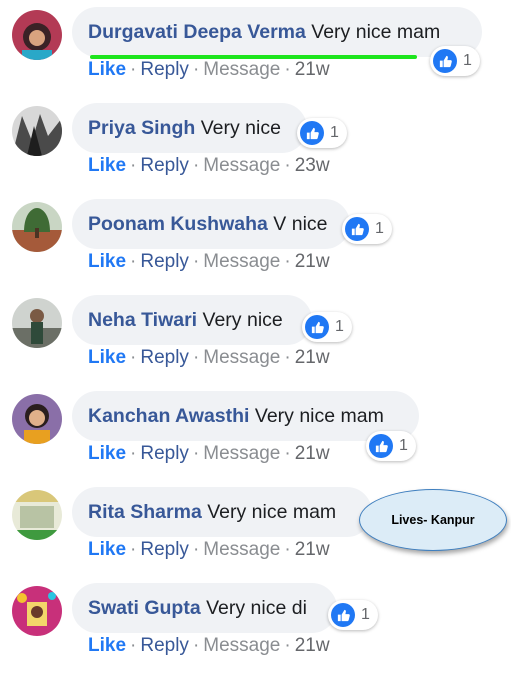 The image size is (511, 675). I want to click on comment-author: Neha Tiwari, so click(142, 320).